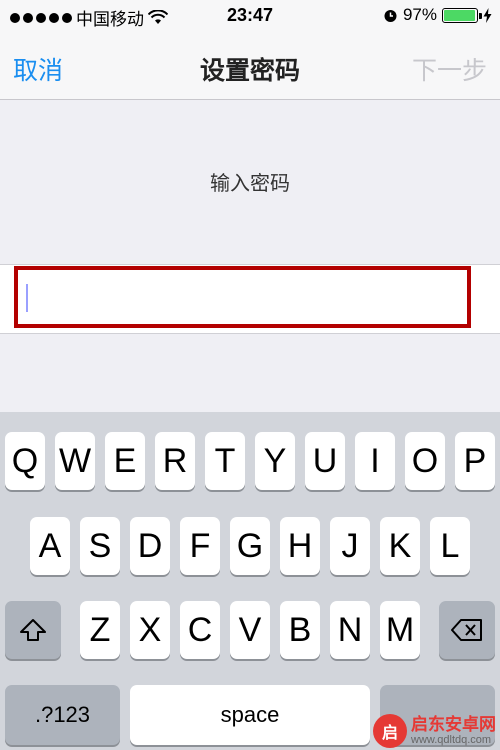  I want to click on key-a: A, so click(50, 546).